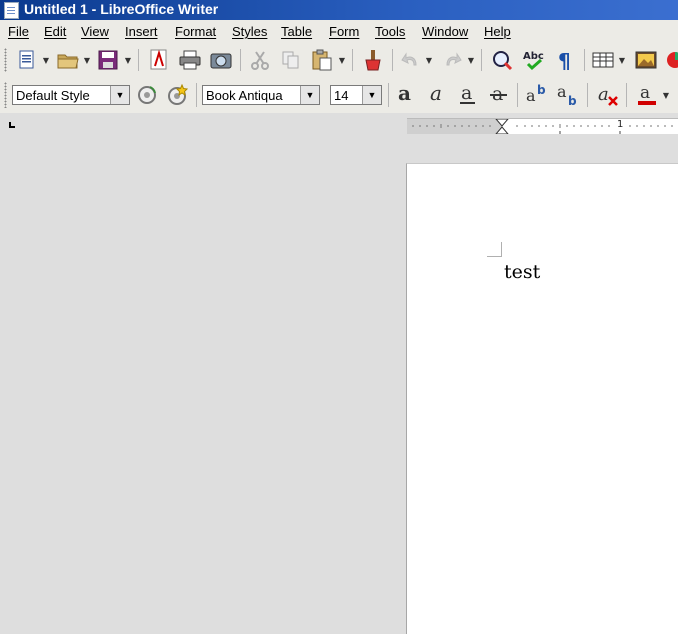 This screenshot has width=678, height=634. What do you see at coordinates (356, 95) in the screenshot?
I see `font-size-box: 14 ▼` at bounding box center [356, 95].